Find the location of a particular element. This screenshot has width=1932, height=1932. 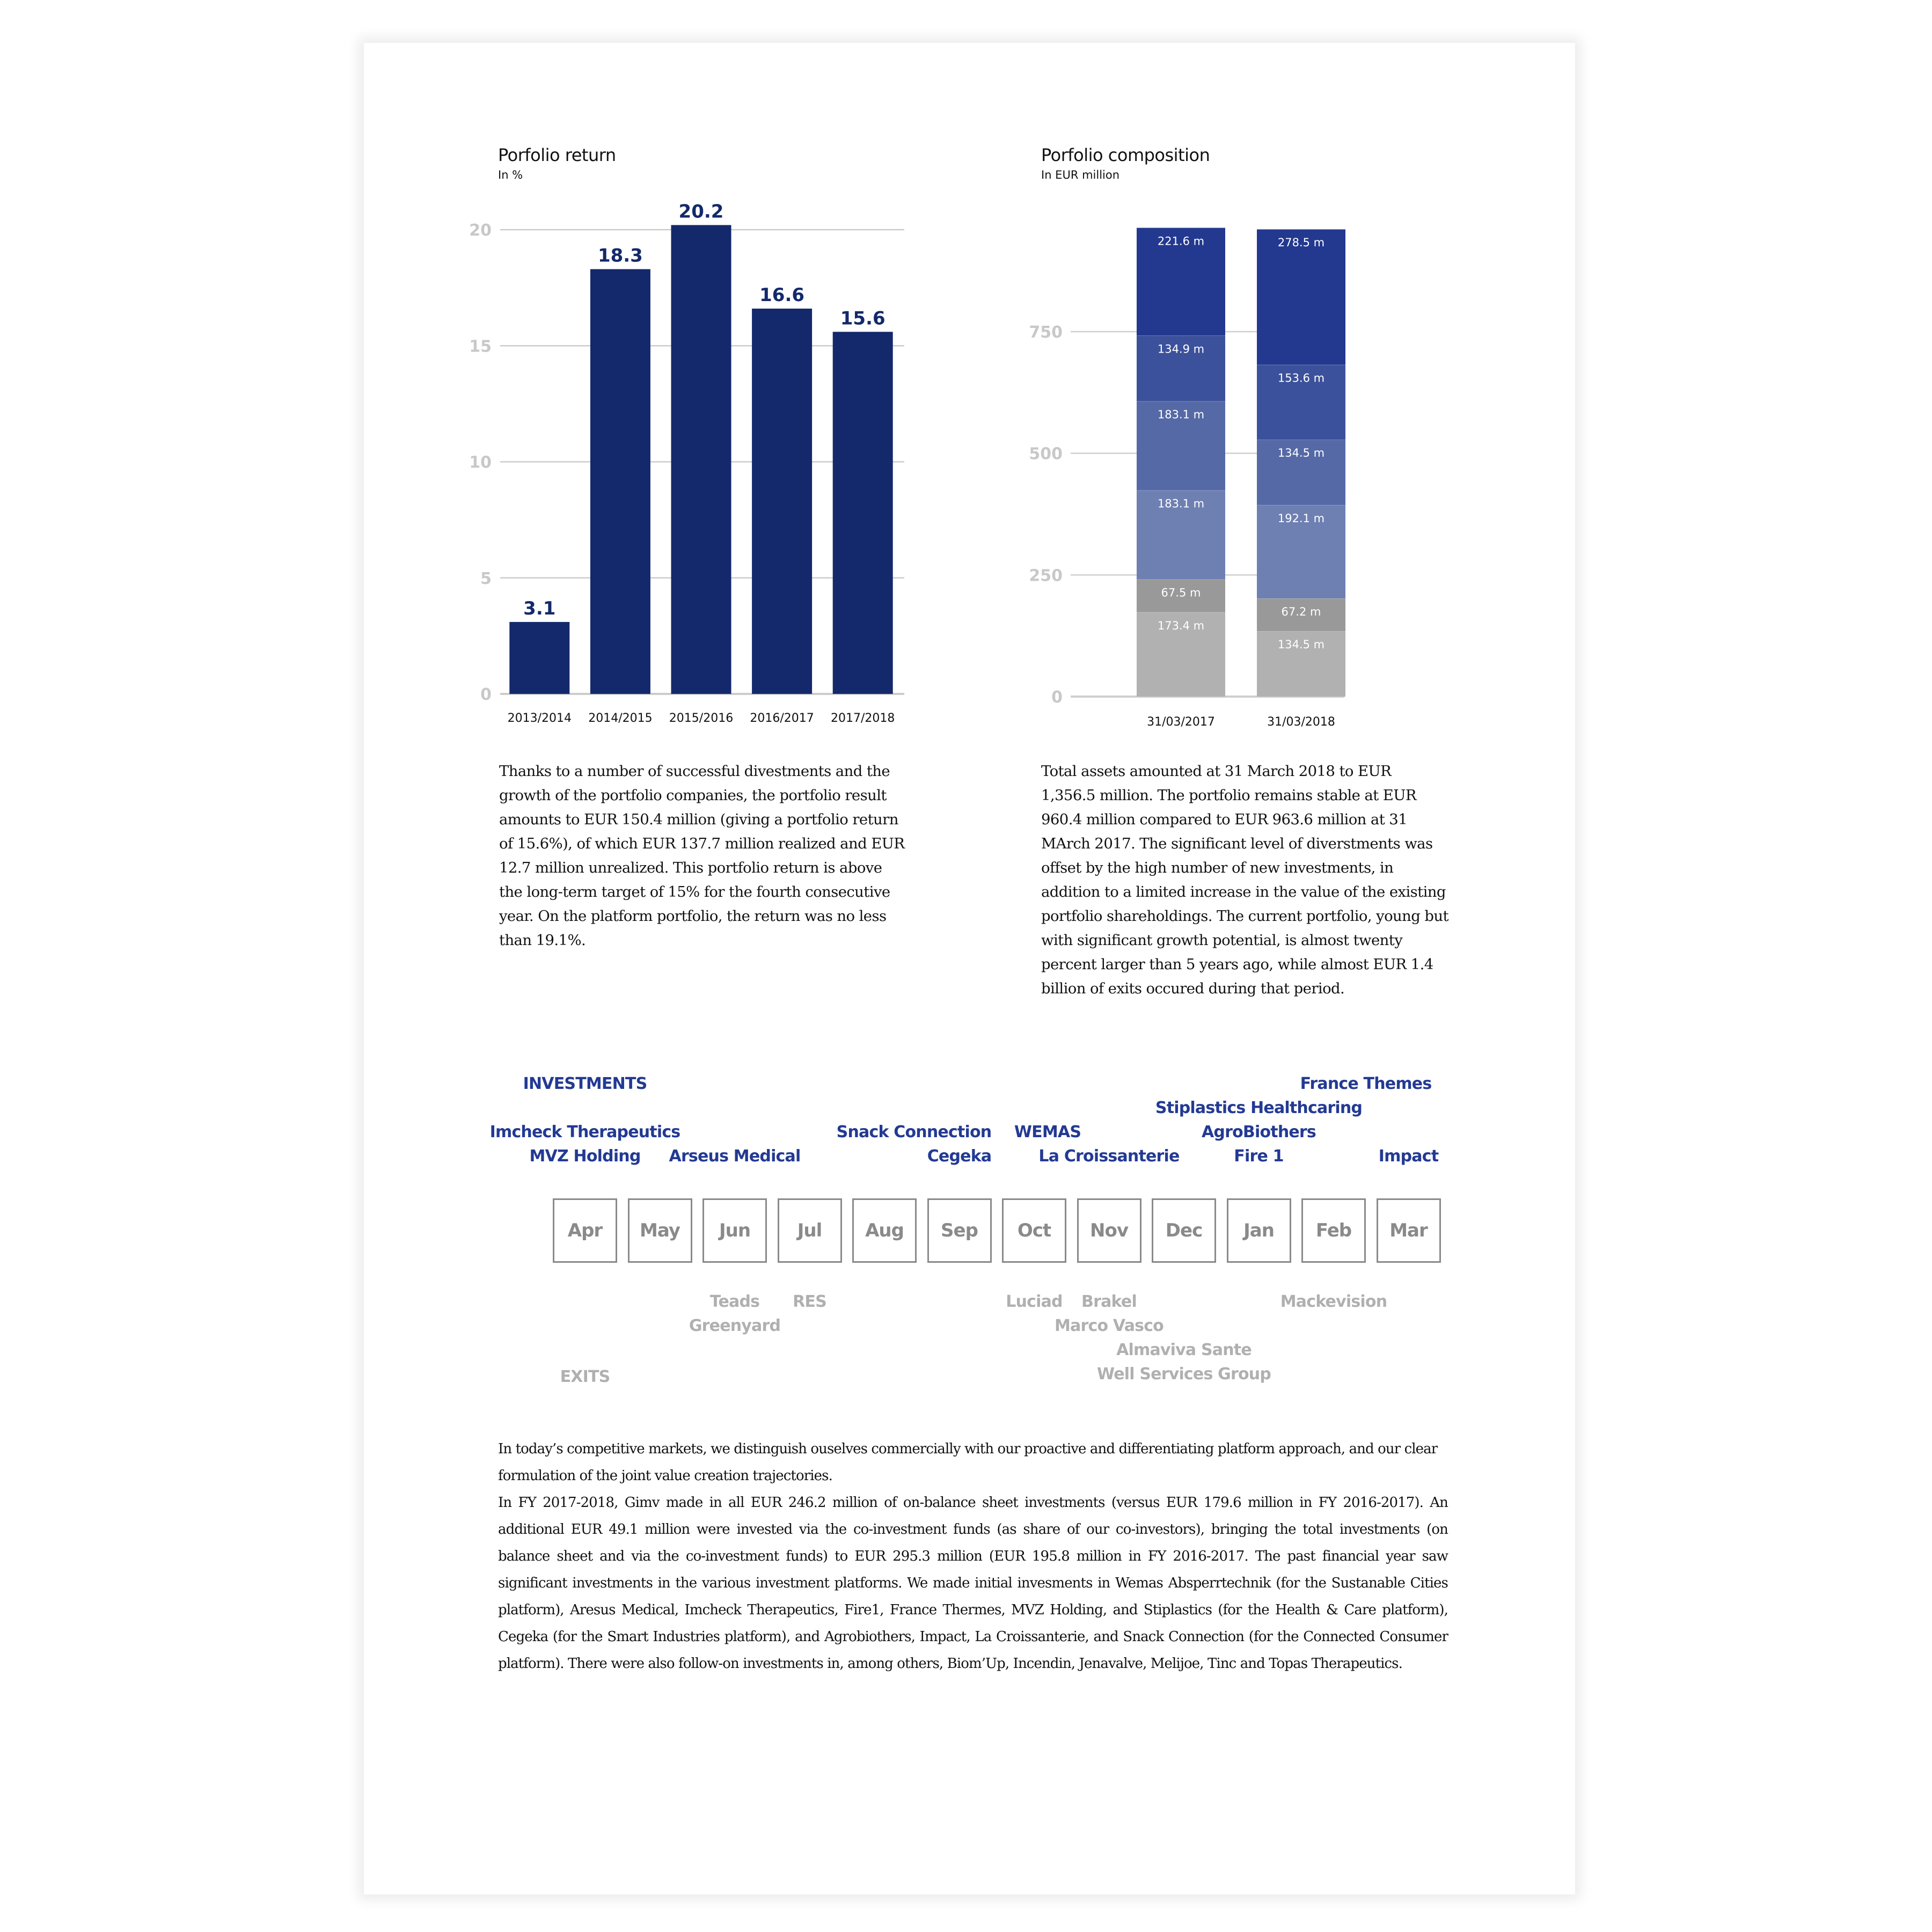

value-label: 16.6 is located at coordinates (781, 295).